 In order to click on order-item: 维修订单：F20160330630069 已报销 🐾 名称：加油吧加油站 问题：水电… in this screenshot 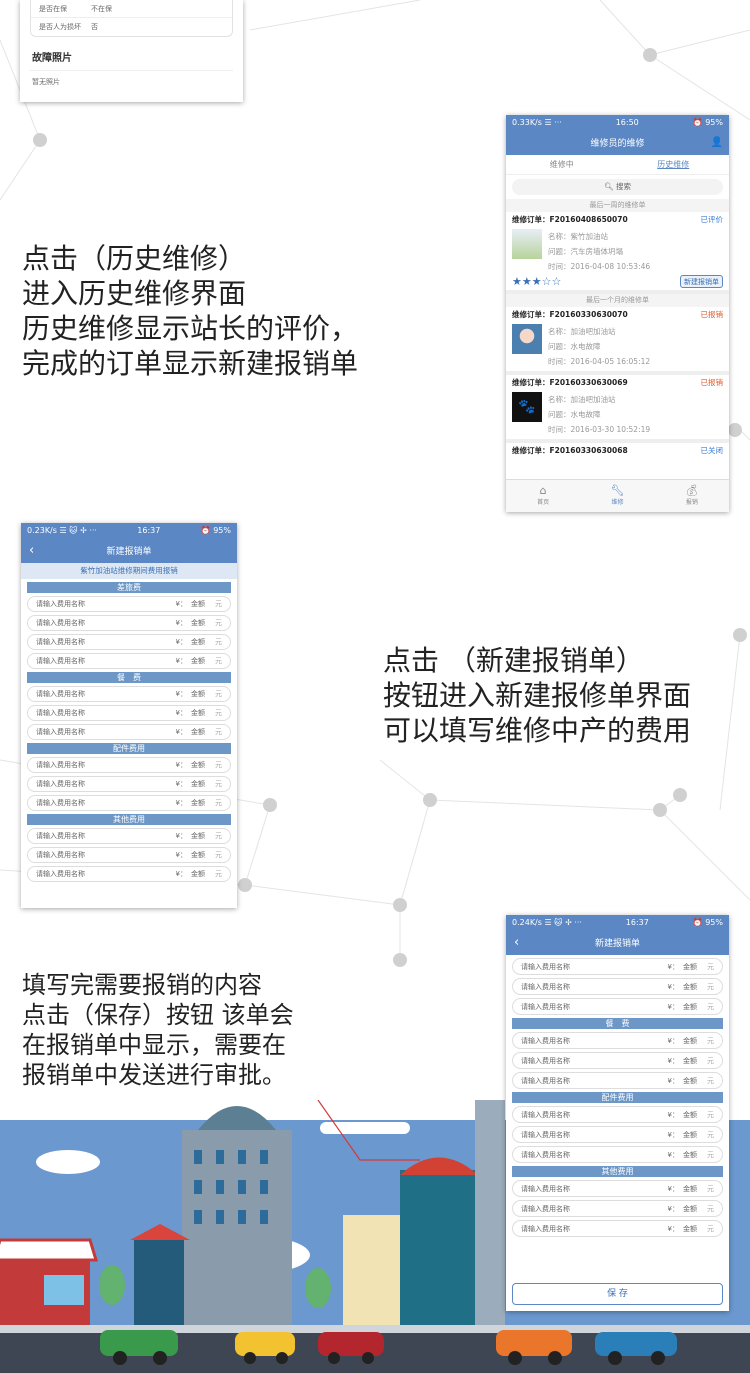, I will do `click(617, 409)`.